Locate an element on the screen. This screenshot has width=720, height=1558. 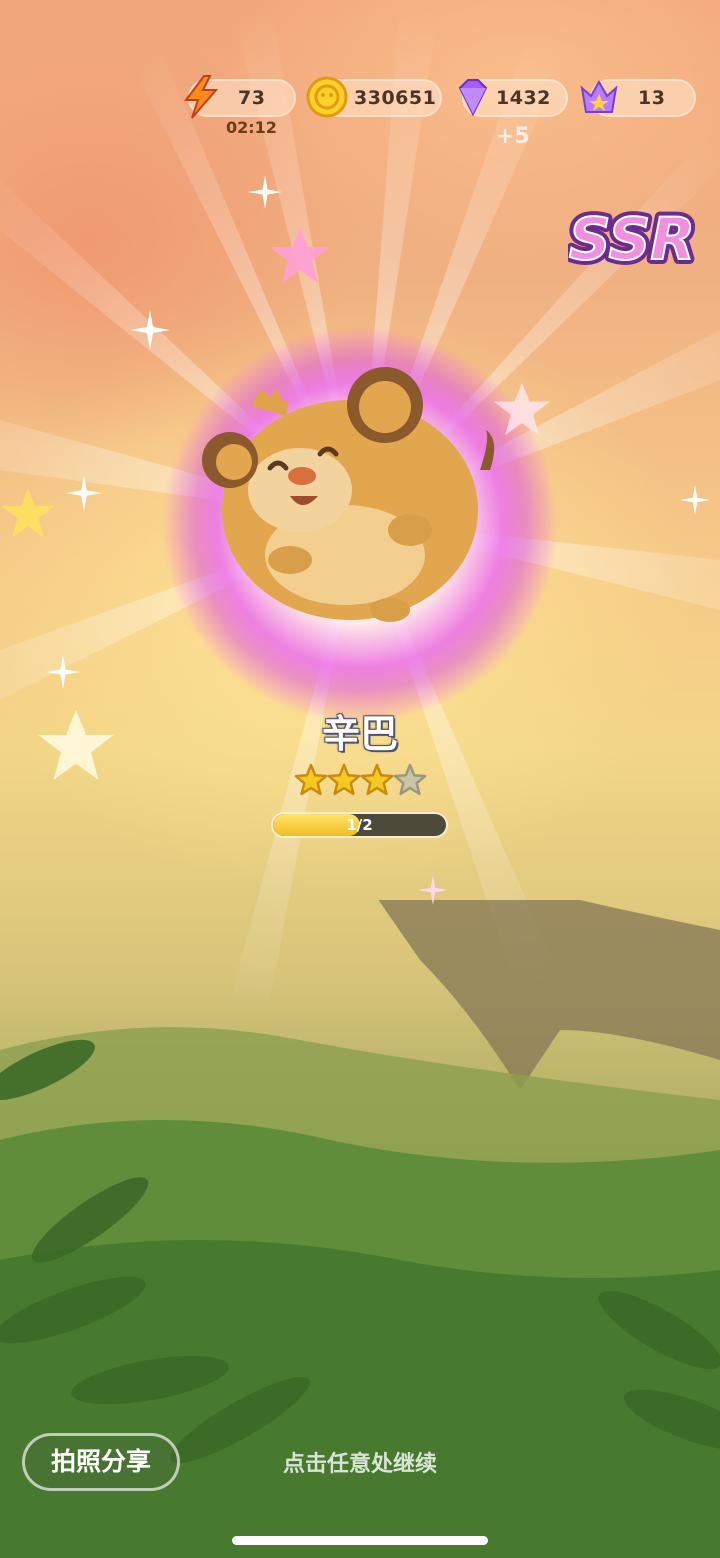
star-rating is located at coordinates (360, 779).